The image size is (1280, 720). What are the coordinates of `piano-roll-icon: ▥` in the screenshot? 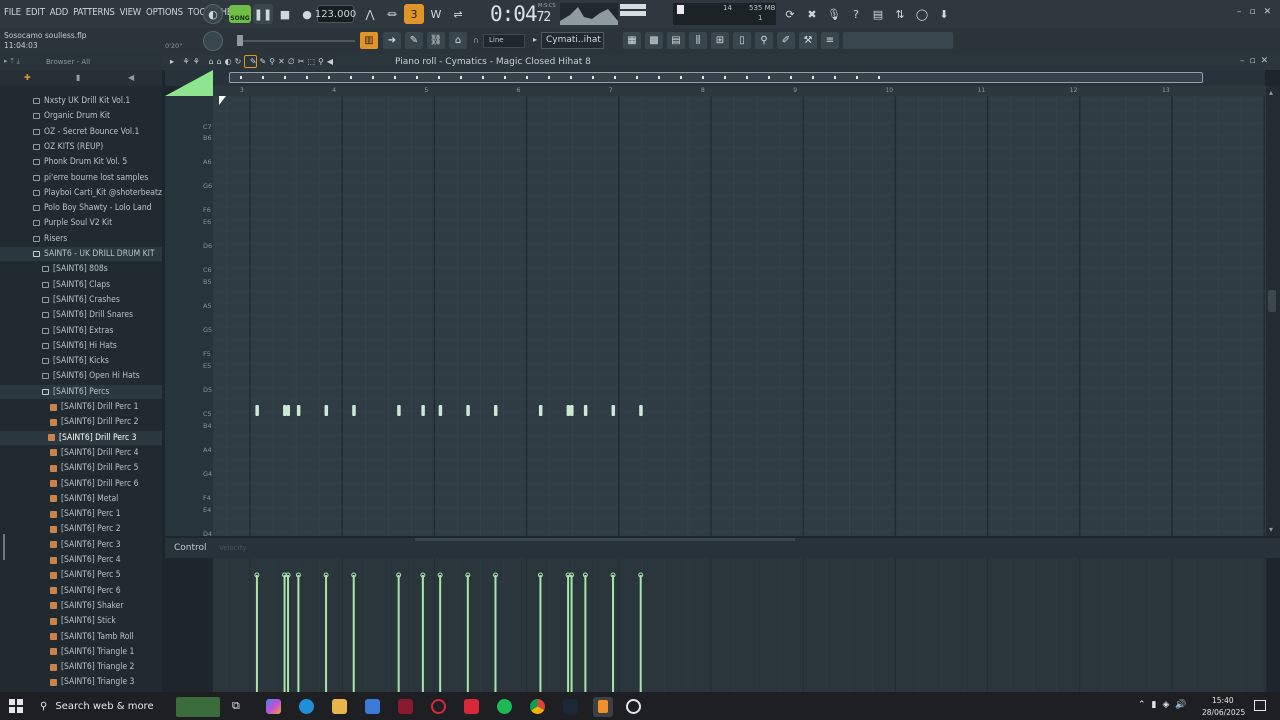 It's located at (369, 40).